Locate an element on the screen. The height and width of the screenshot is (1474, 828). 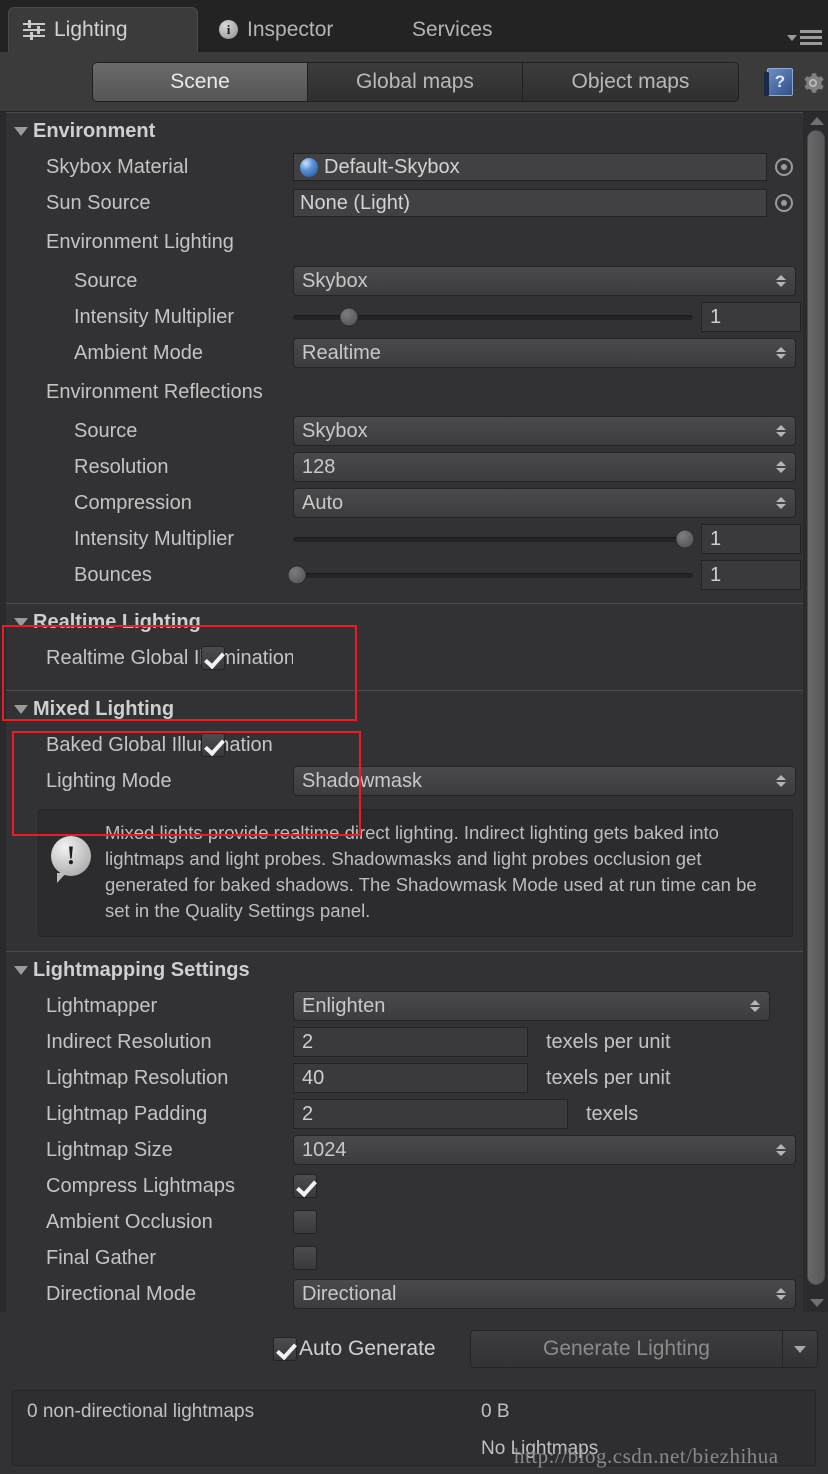
lightmapper-value: Enlighten is located at coordinates (344, 1005).